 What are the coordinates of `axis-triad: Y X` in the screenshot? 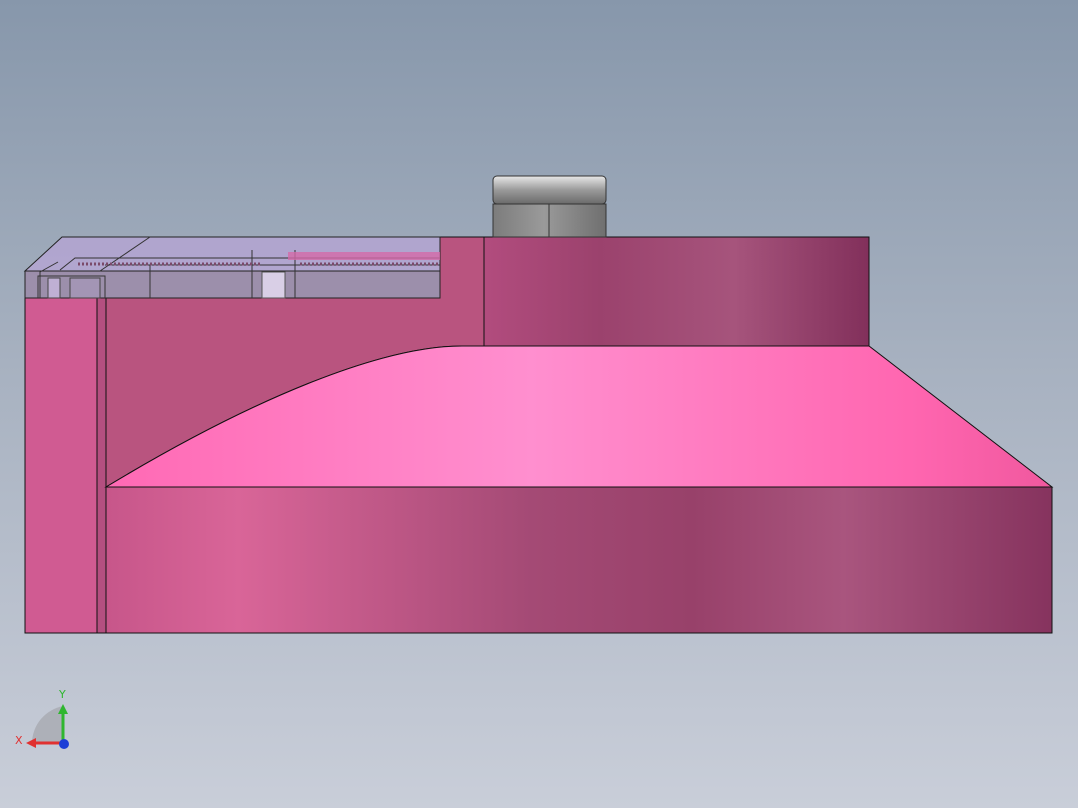 It's located at (47, 724).